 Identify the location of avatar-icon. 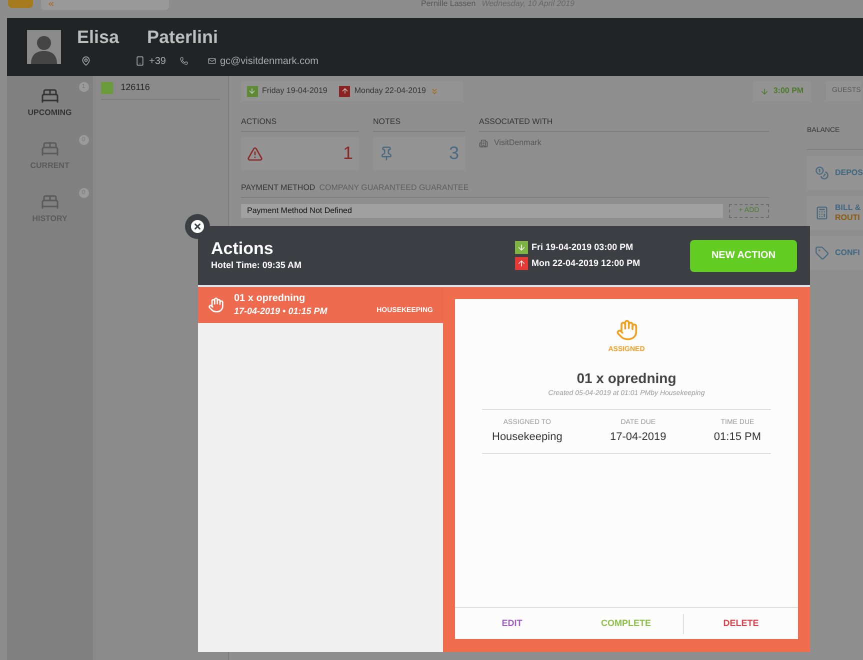
(44, 47).